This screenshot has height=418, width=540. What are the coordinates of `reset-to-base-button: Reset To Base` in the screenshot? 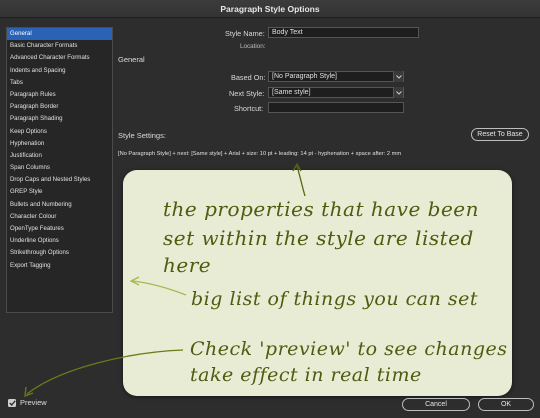 It's located at (500, 134).